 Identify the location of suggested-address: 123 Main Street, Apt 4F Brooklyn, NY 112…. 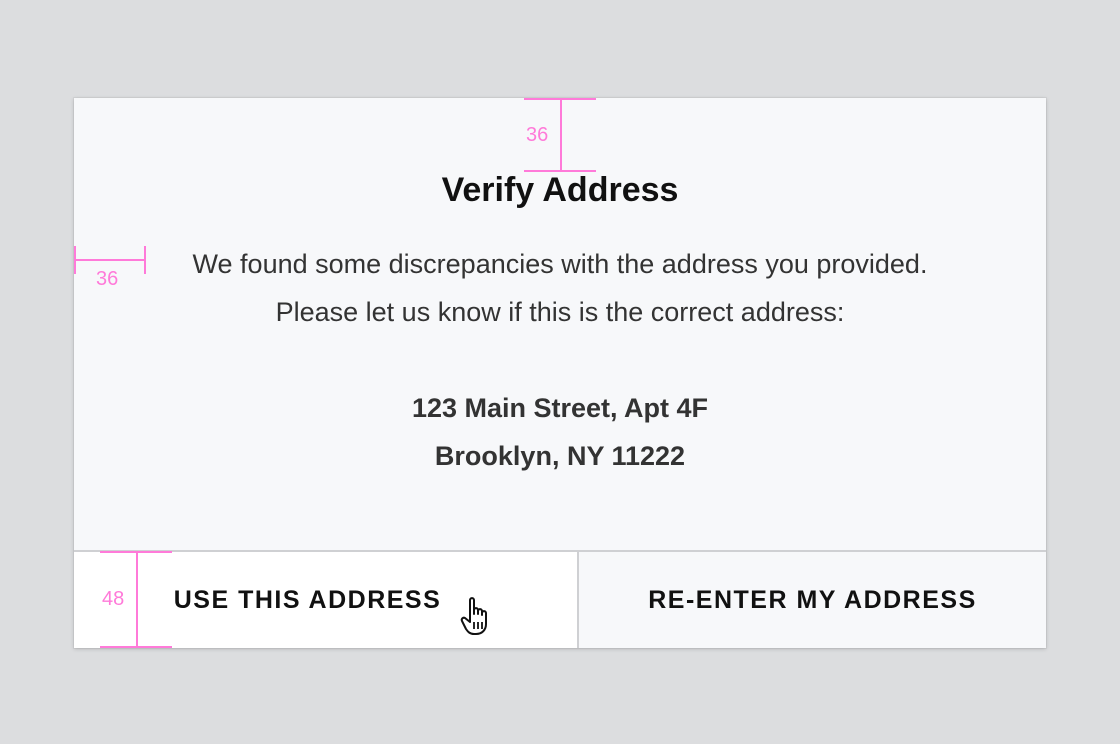
(560, 432).